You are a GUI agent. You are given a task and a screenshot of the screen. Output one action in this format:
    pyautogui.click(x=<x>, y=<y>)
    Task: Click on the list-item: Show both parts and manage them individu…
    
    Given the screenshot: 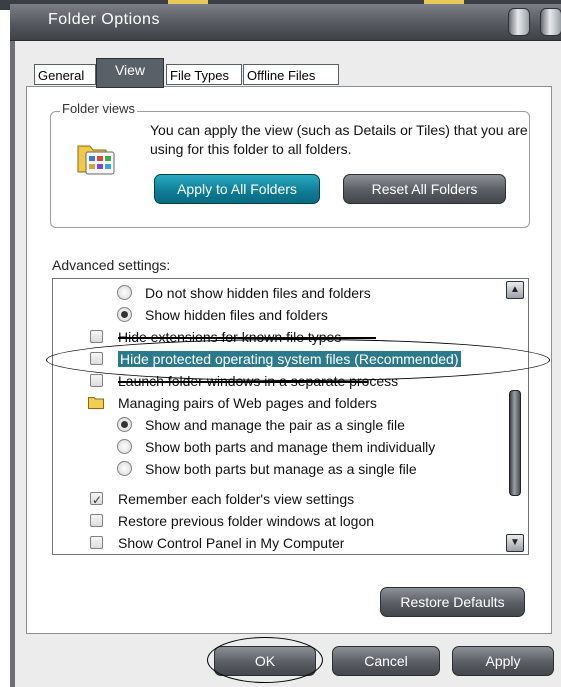 What is the action you would take?
    pyautogui.click(x=276, y=447)
    